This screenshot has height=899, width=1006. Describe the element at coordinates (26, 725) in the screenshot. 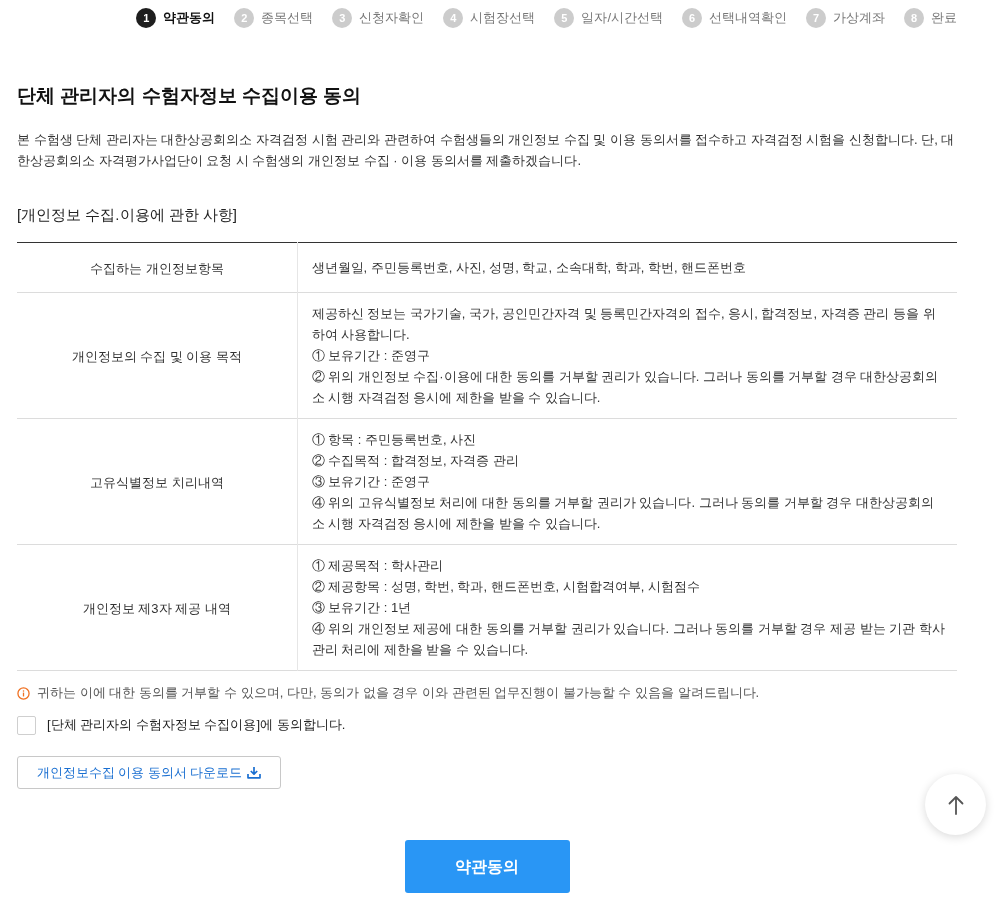

I see `consent-checkbox` at that location.